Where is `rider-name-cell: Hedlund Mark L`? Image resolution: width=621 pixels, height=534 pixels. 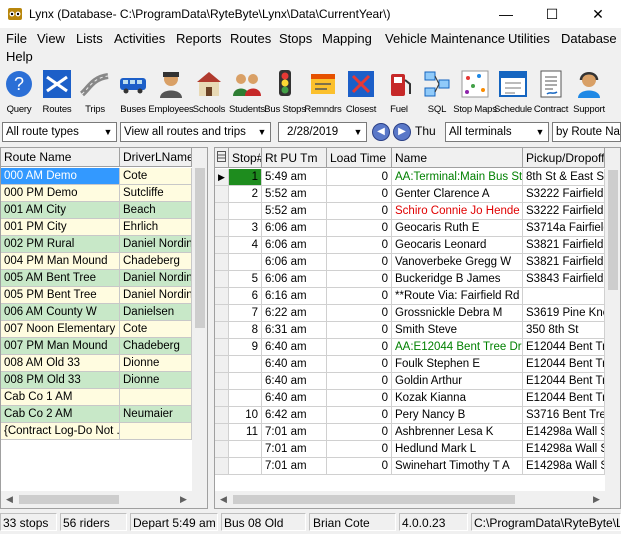
rider-name-cell: Hedlund Mark L is located at coordinates (457, 449).